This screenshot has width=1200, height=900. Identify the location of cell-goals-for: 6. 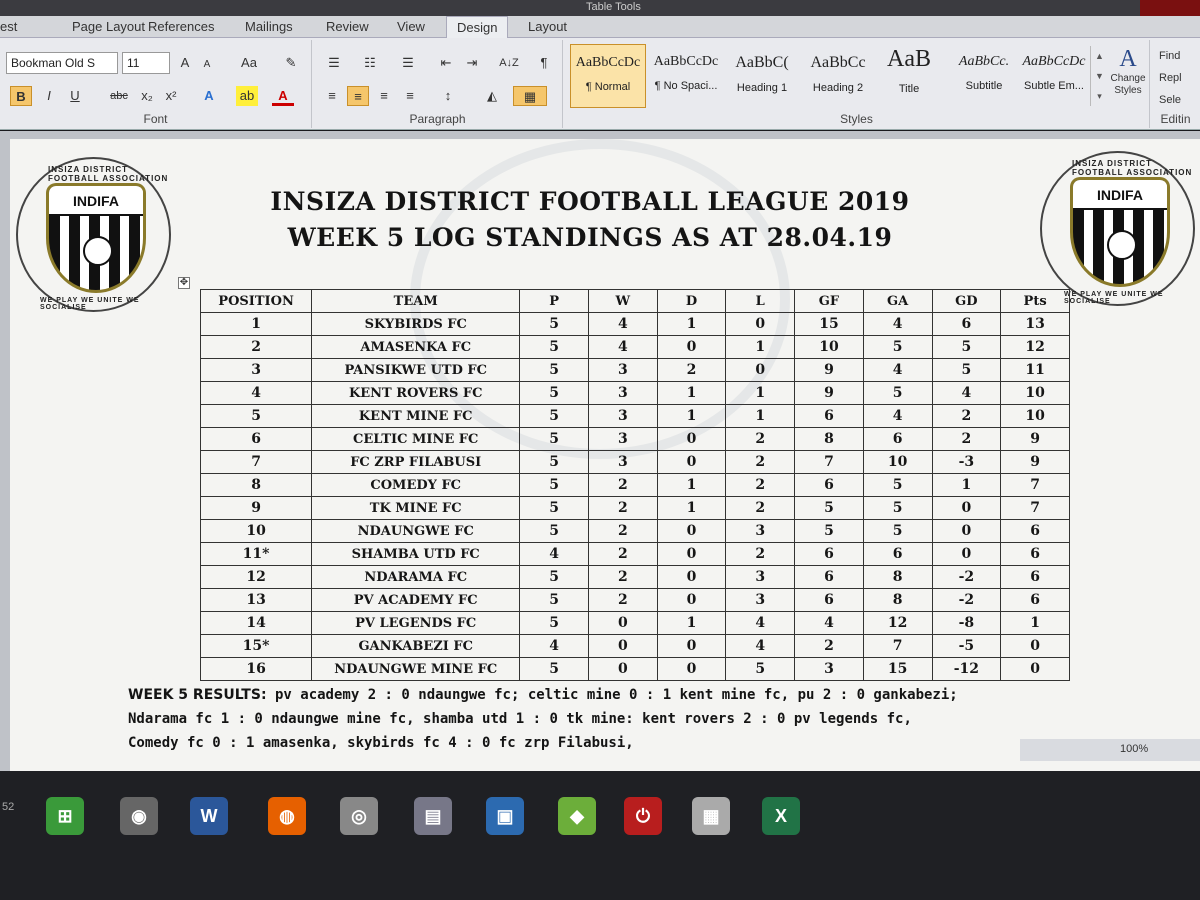
(829, 600).